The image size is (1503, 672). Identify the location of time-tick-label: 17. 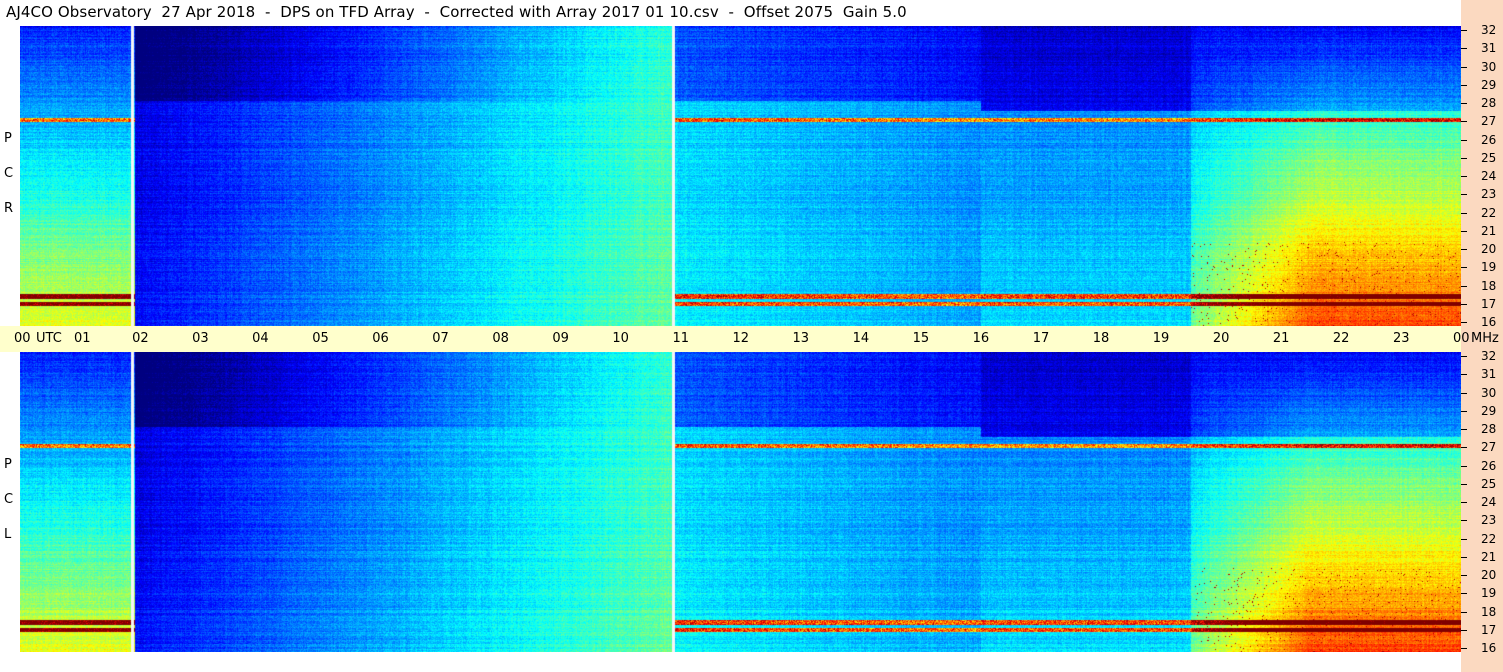
(1041, 338).